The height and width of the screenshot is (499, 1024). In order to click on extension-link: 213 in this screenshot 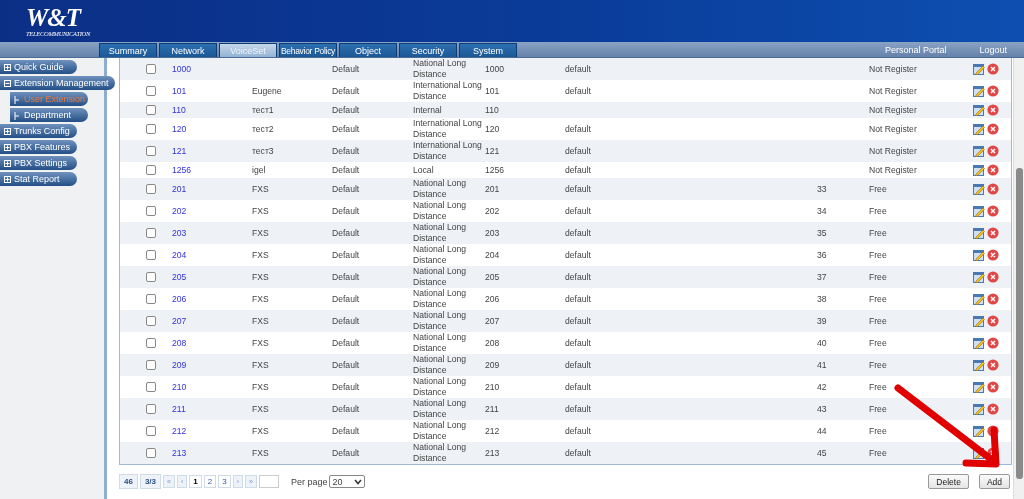, I will do `click(179, 452)`.